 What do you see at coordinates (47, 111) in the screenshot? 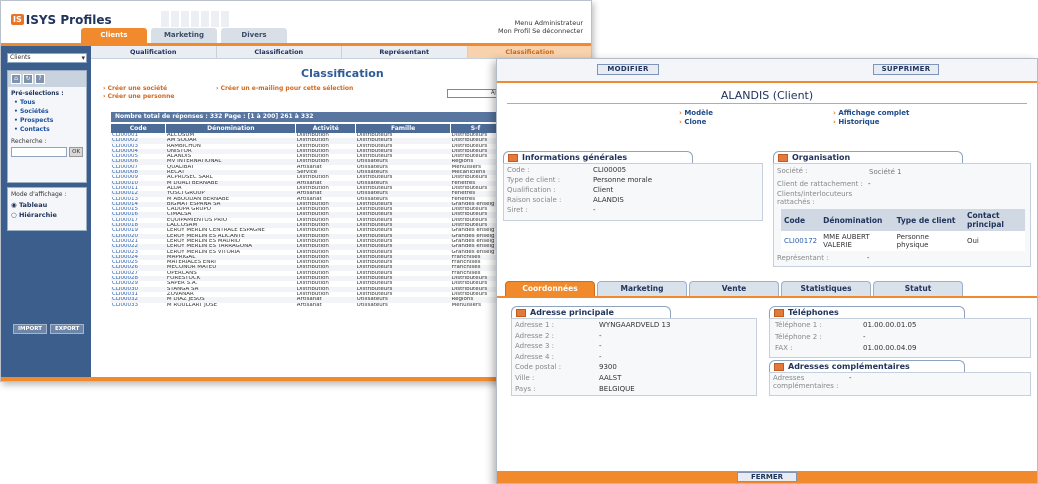
I see `preselection-societes: • Sociétés` at bounding box center [47, 111].